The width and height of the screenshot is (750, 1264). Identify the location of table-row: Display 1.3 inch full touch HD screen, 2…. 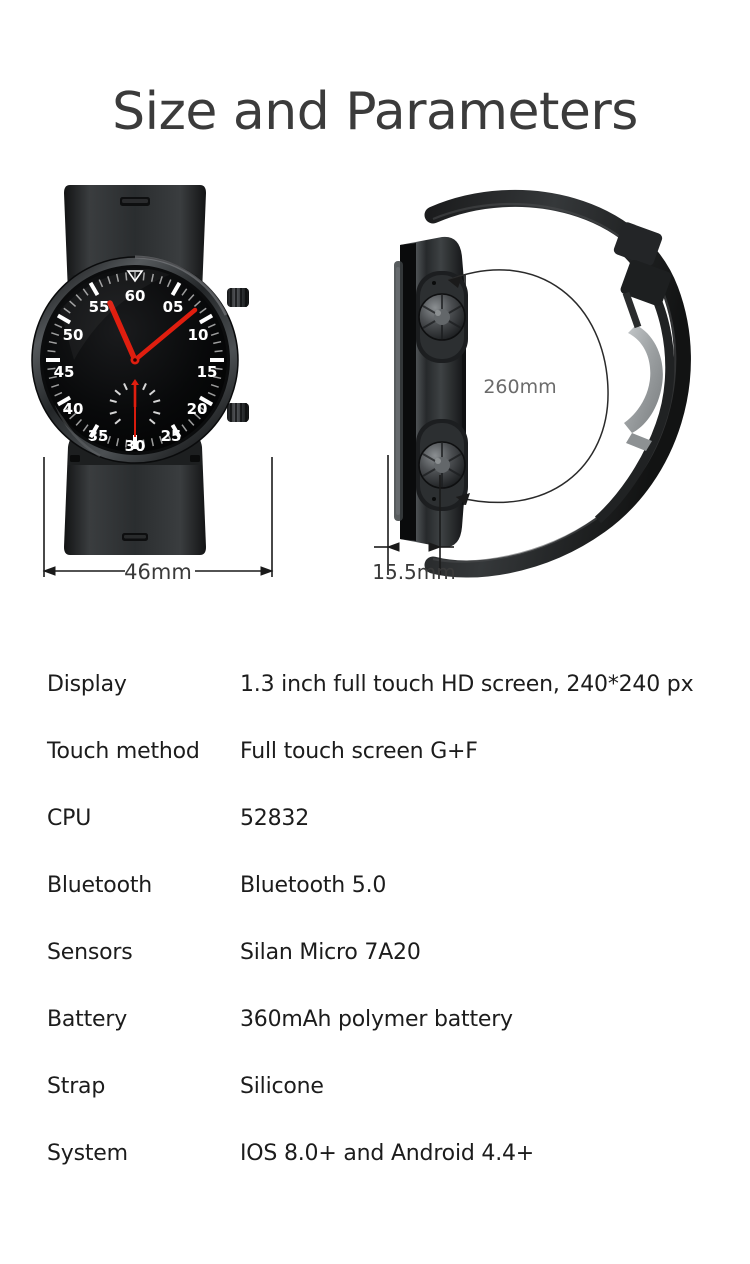
(387, 705).